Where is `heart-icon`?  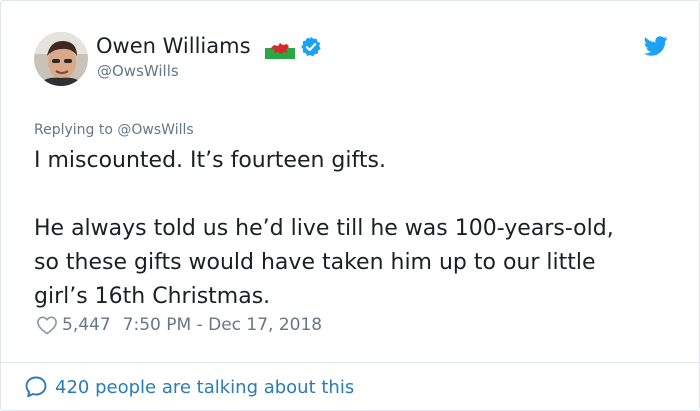
heart-icon is located at coordinates (47, 325).